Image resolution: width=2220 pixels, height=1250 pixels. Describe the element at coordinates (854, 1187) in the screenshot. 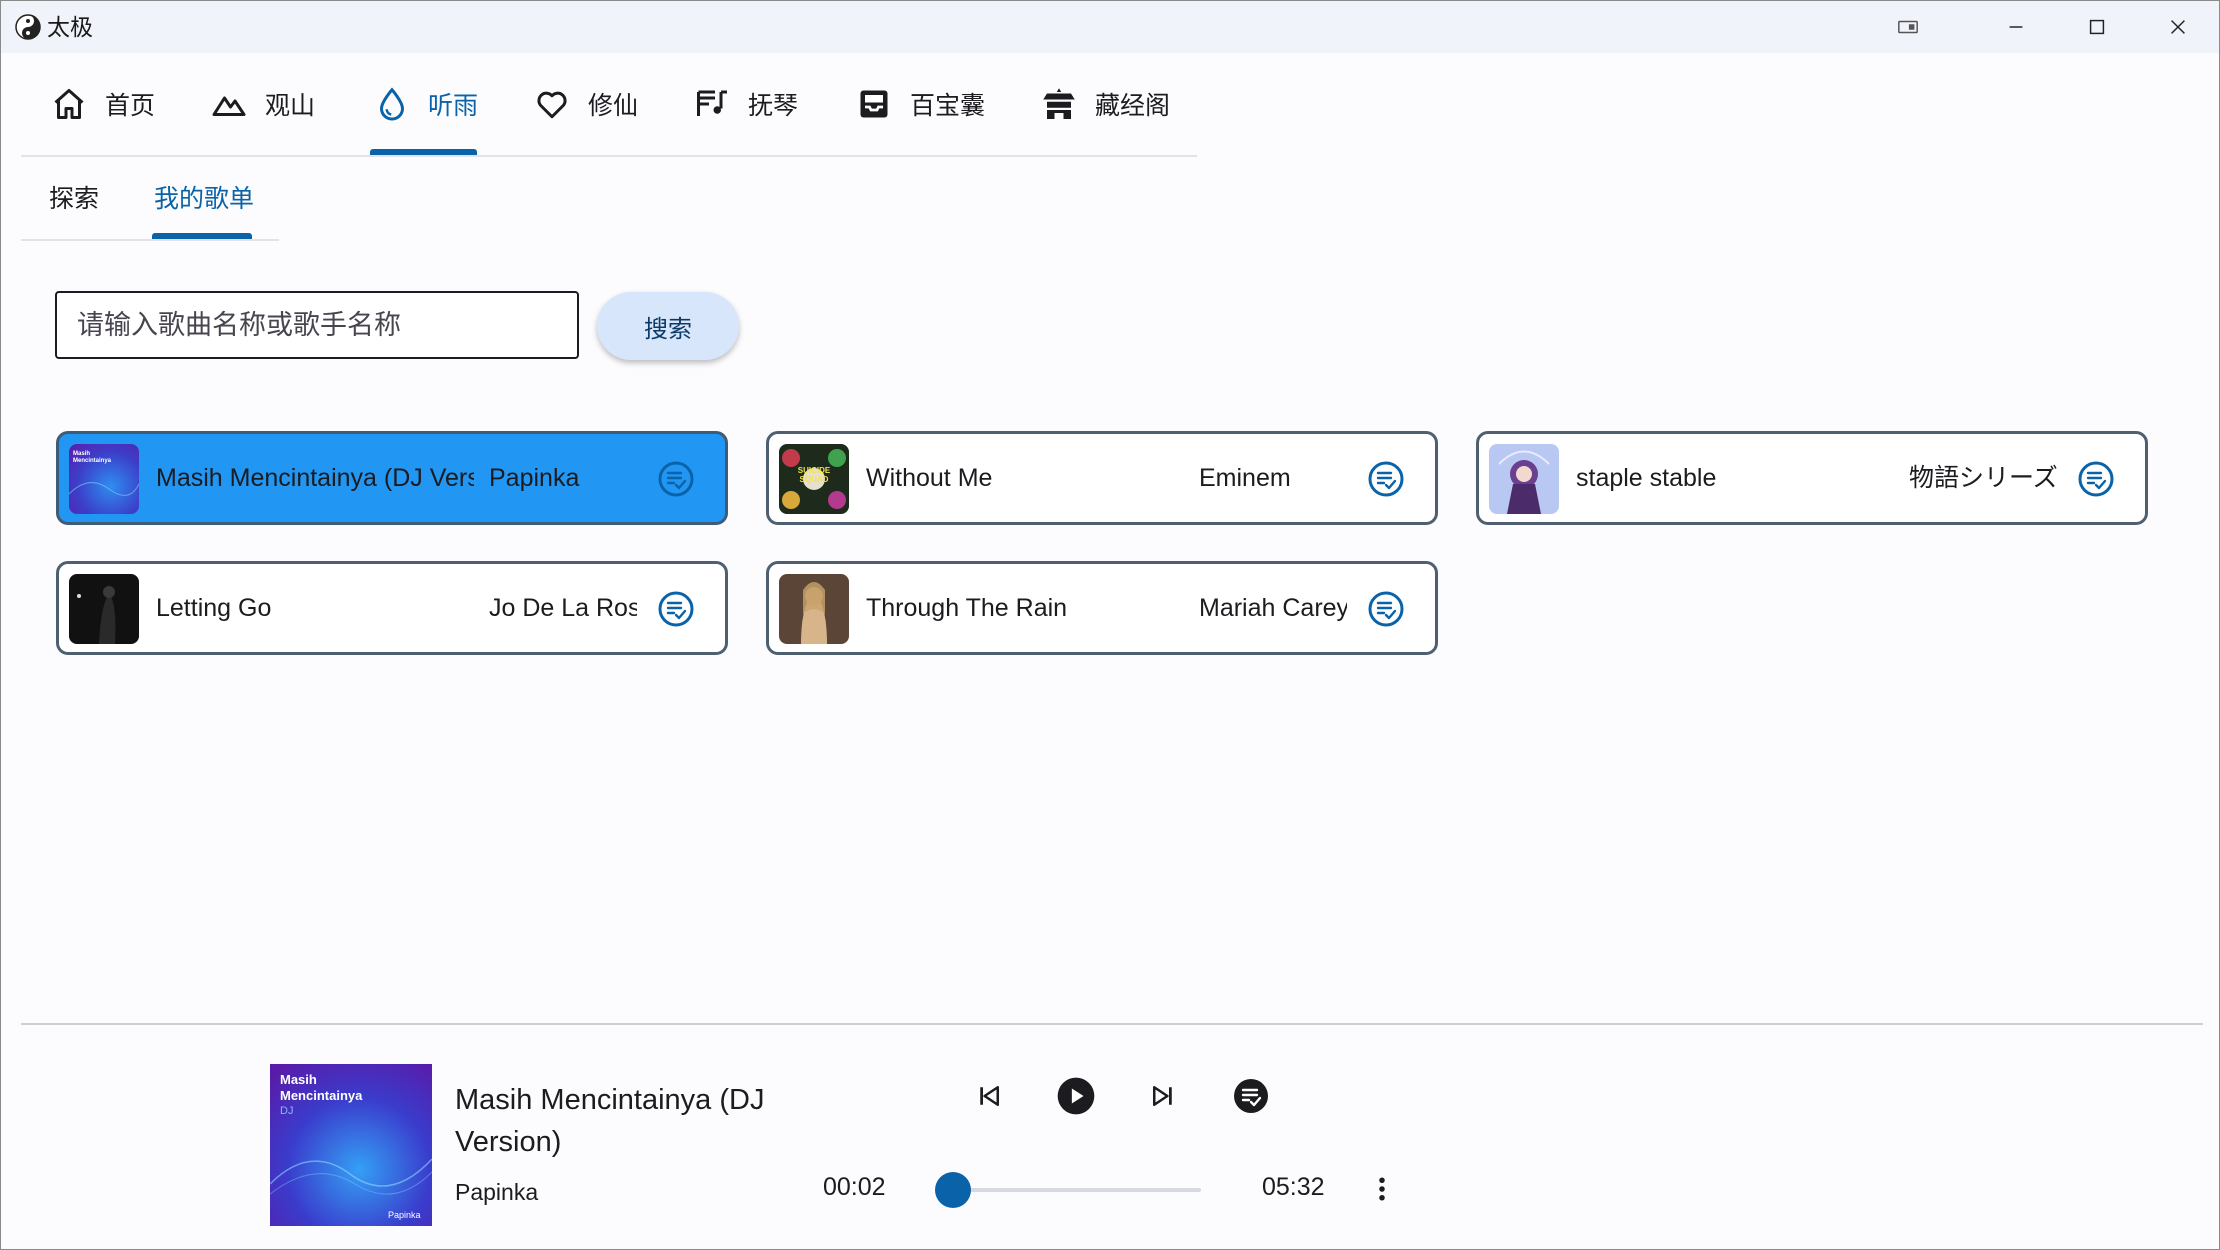

I see `current-time: 00:02` at that location.